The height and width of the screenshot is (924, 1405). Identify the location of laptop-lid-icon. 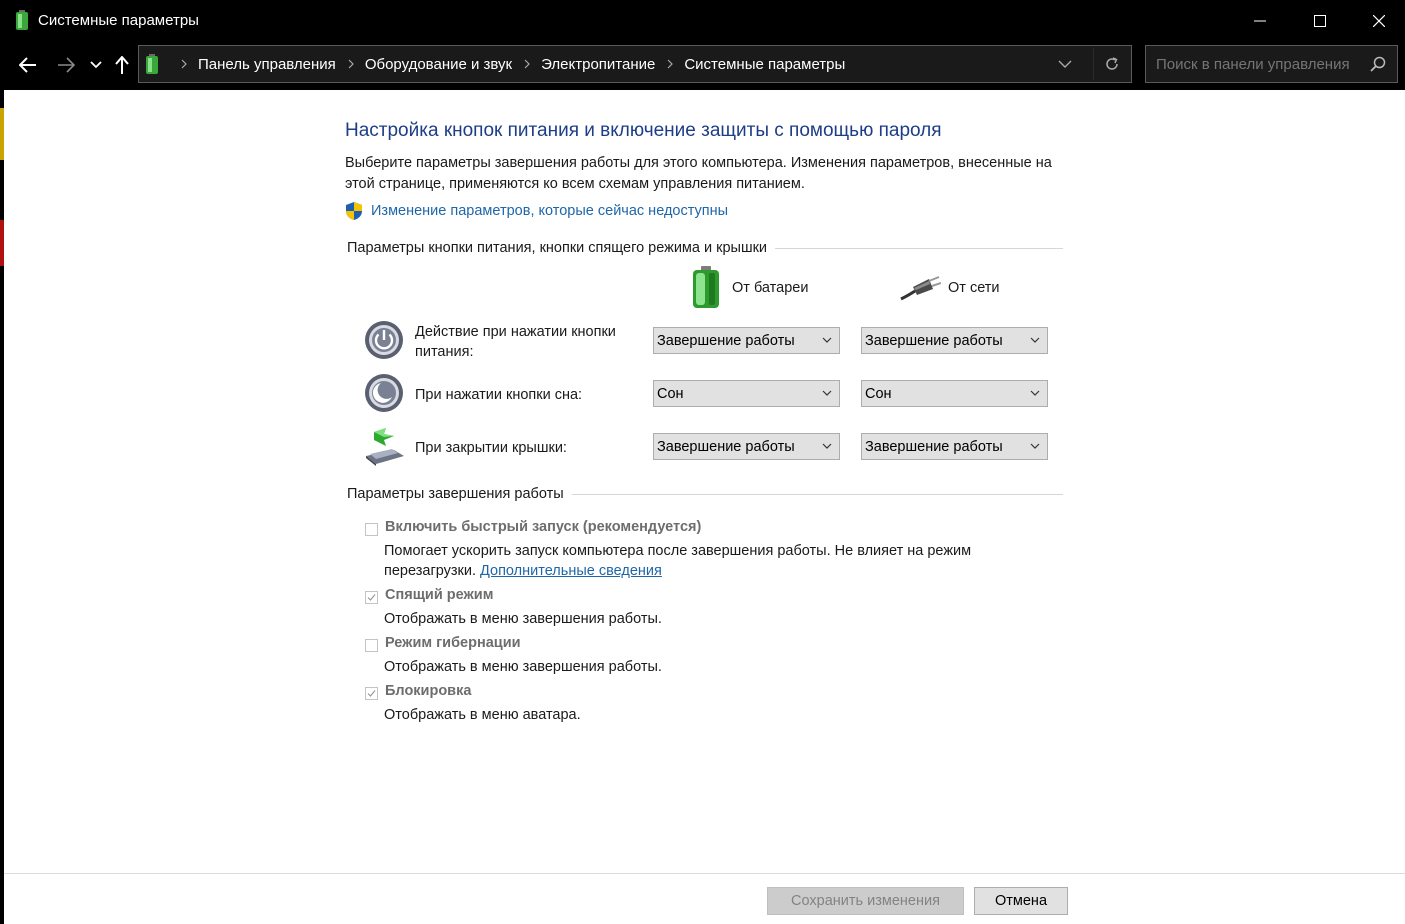
(385, 447).